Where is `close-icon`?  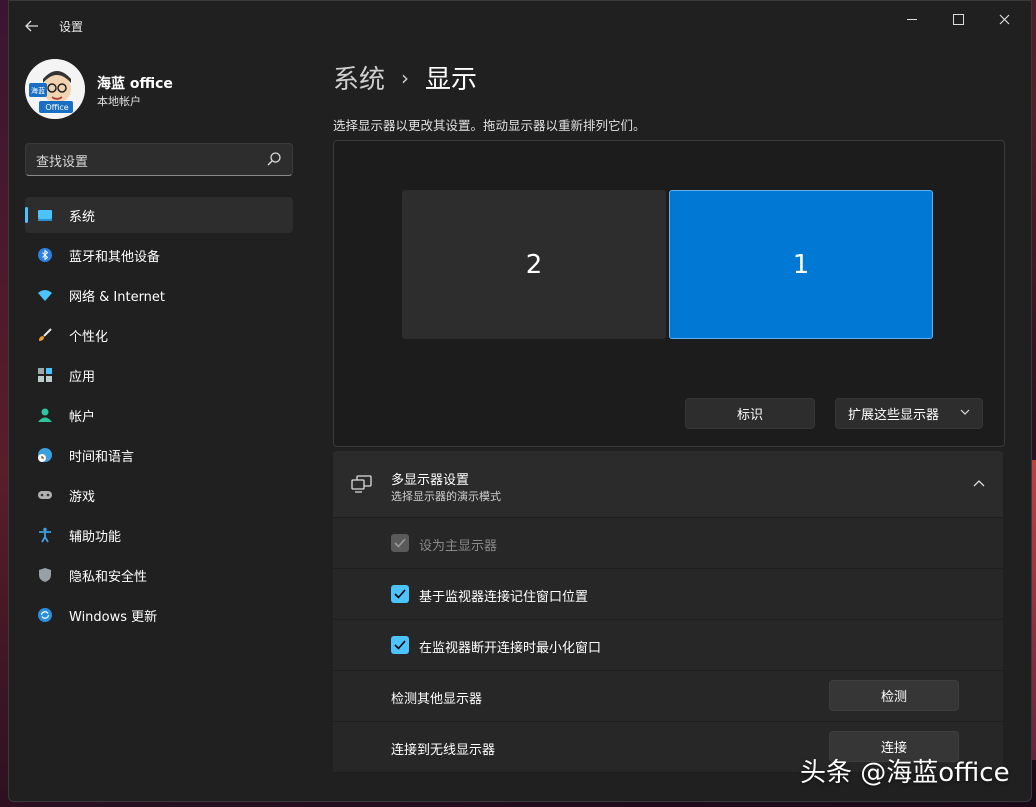 close-icon is located at coordinates (1004, 19).